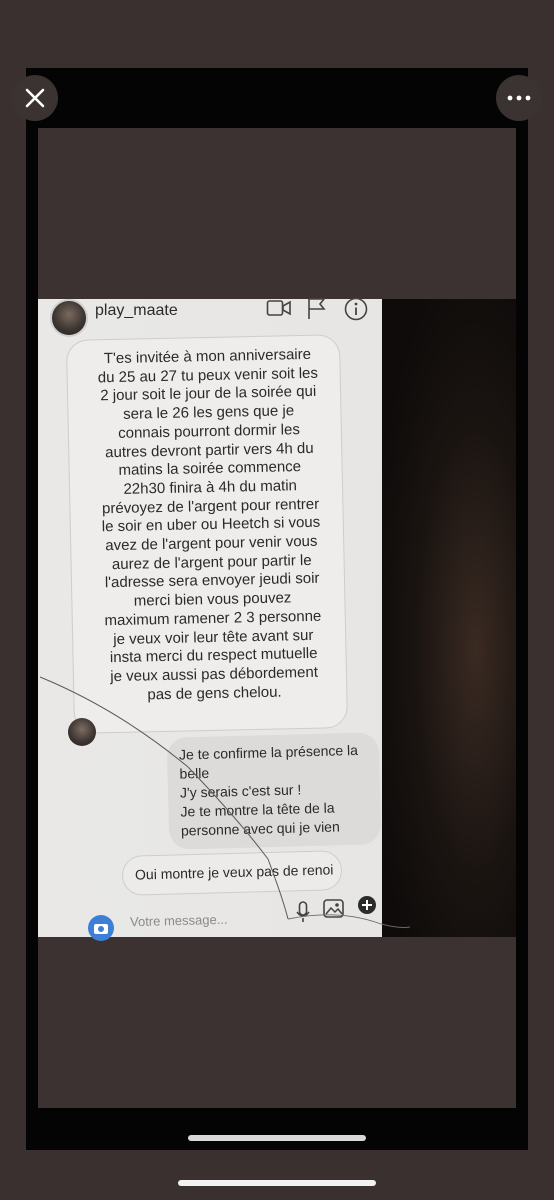 This screenshot has height=1200, width=554. Describe the element at coordinates (367, 905) in the screenshot. I see `plus-icon` at that location.